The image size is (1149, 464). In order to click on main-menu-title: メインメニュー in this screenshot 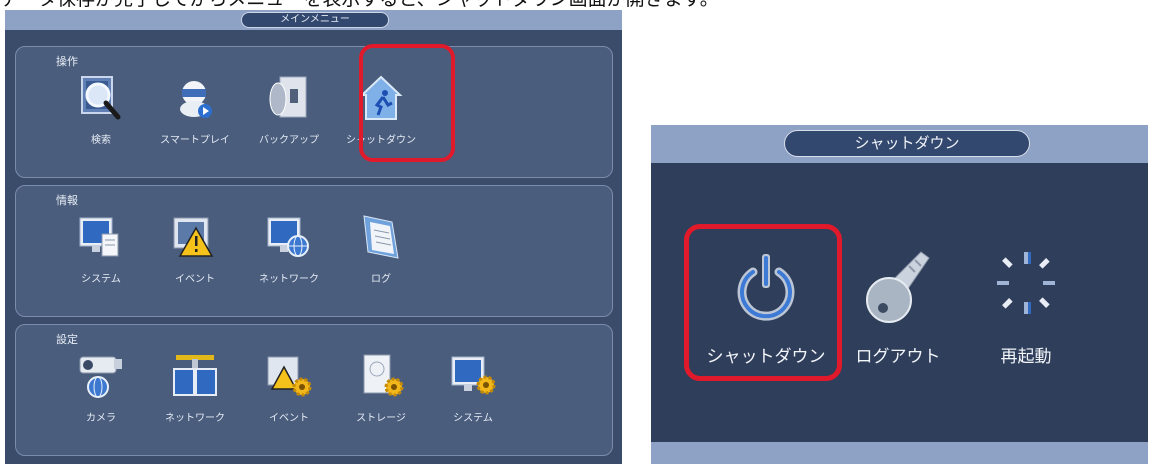, I will do `click(315, 20)`.